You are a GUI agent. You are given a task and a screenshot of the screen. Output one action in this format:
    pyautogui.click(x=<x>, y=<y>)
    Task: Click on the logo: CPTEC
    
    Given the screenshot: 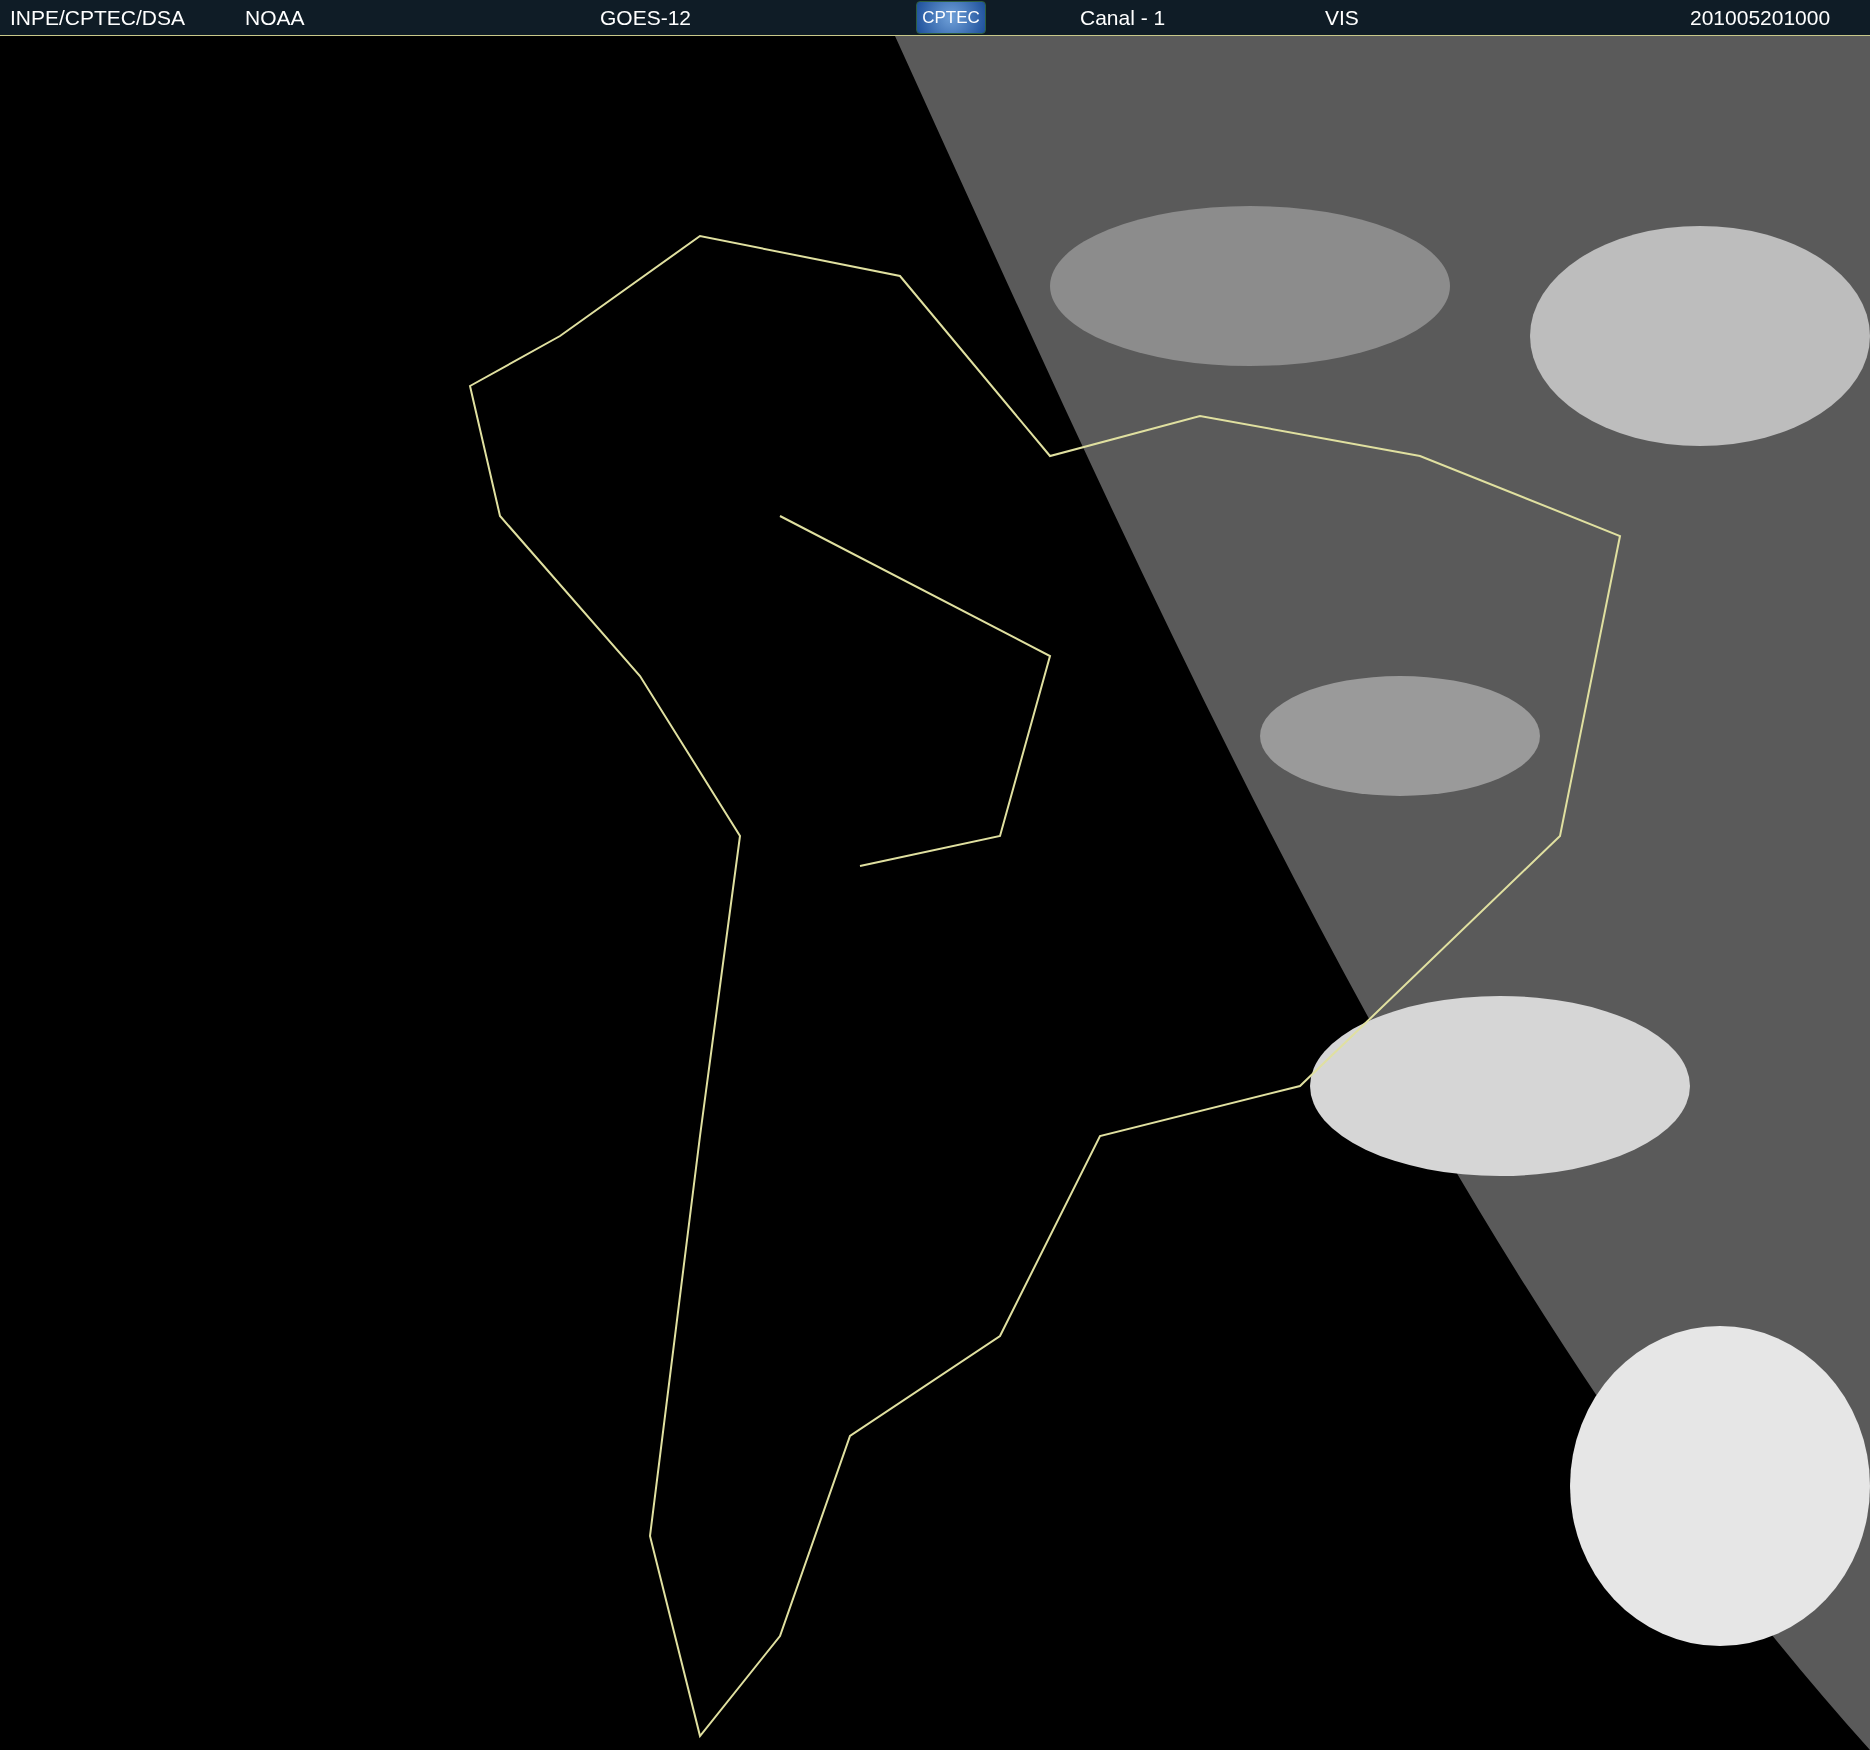 What is the action you would take?
    pyautogui.click(x=951, y=17)
    